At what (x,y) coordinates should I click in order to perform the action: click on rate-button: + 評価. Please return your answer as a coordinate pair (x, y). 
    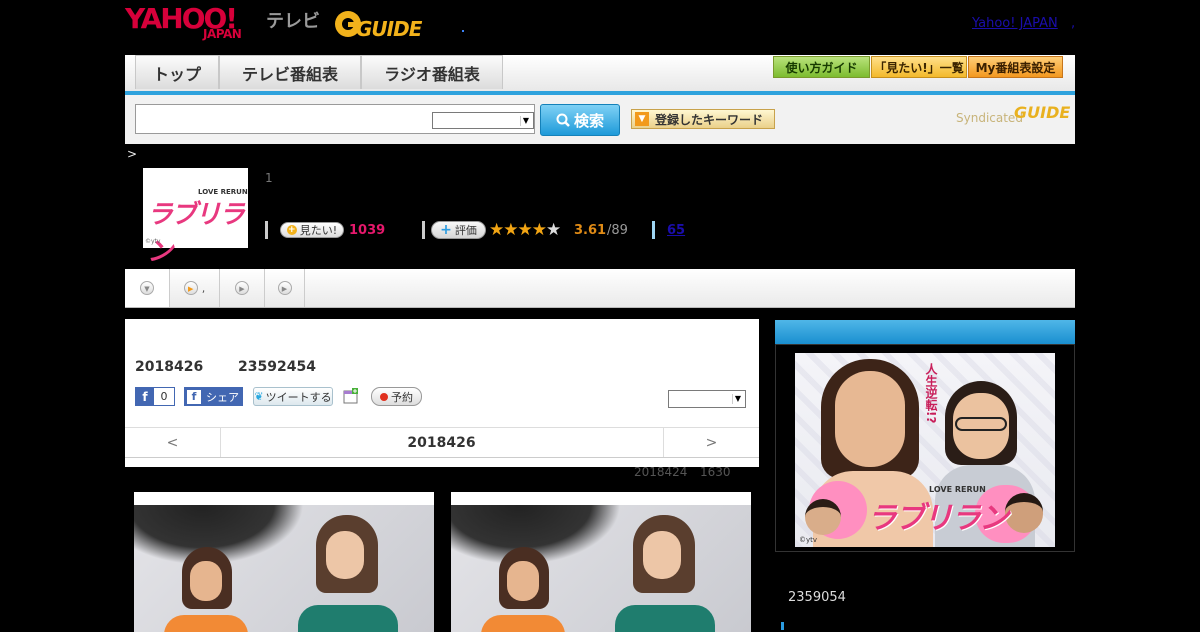
    Looking at the image, I should click on (458, 230).